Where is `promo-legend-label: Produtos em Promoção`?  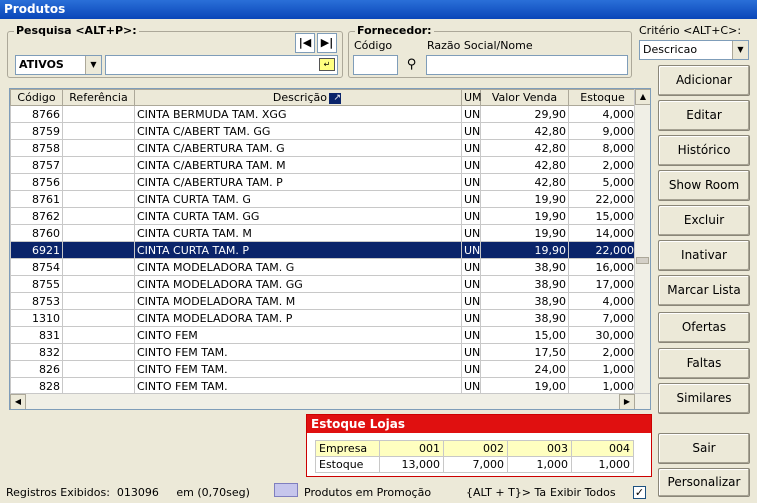
promo-legend-label: Produtos em Promoção is located at coordinates (368, 492).